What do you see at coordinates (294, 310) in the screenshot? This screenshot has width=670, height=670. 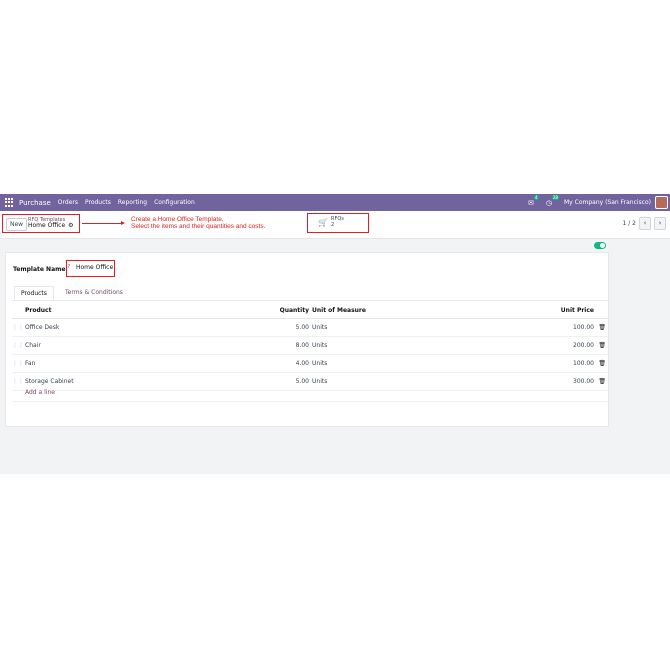 I see `column-quantity: Quantity` at bounding box center [294, 310].